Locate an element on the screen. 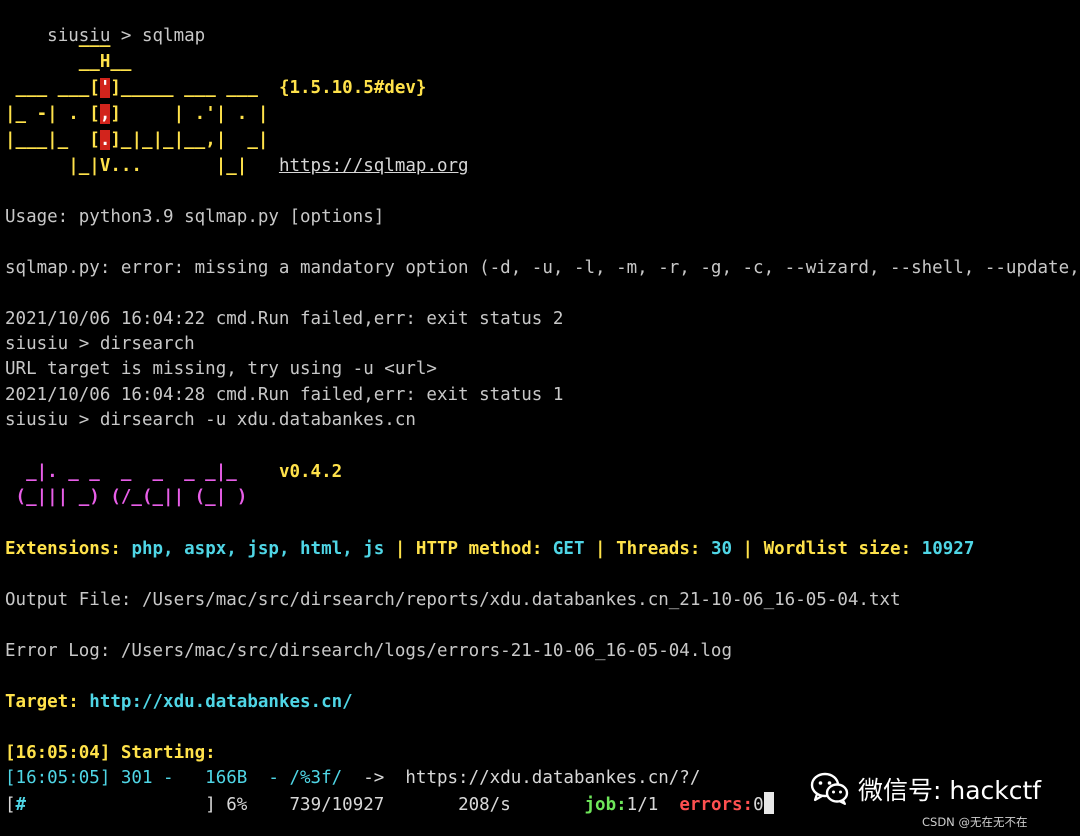 The image size is (1080, 836). dirsearch-banner-line-2: (_||| _) (/_(_|| (_| ) is located at coordinates (126, 497).